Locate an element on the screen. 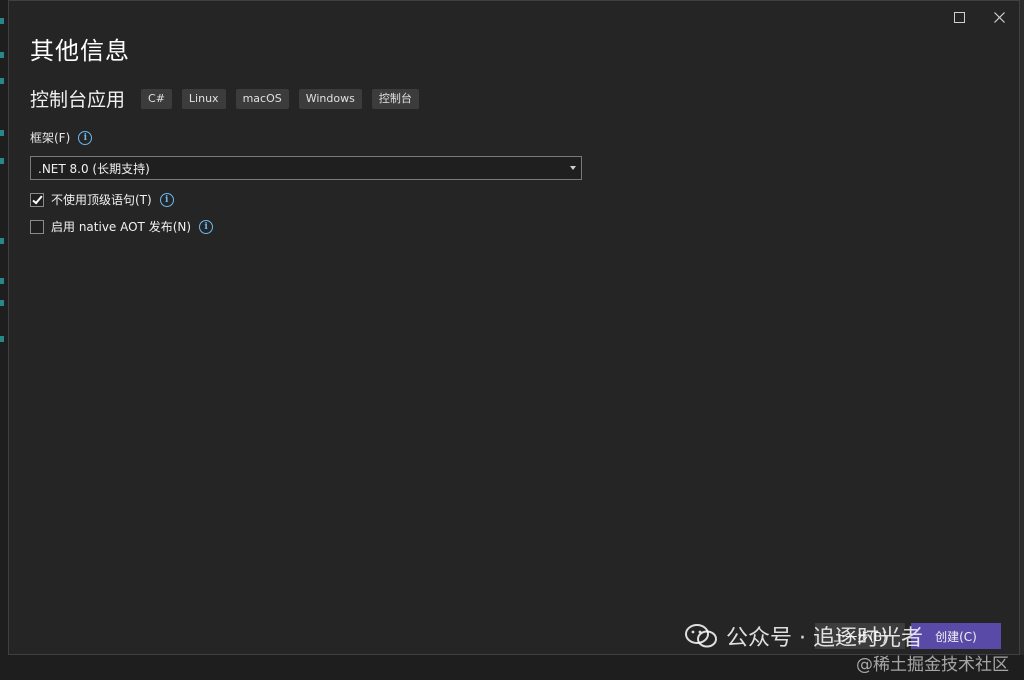  maximize-icon is located at coordinates (959, 17).